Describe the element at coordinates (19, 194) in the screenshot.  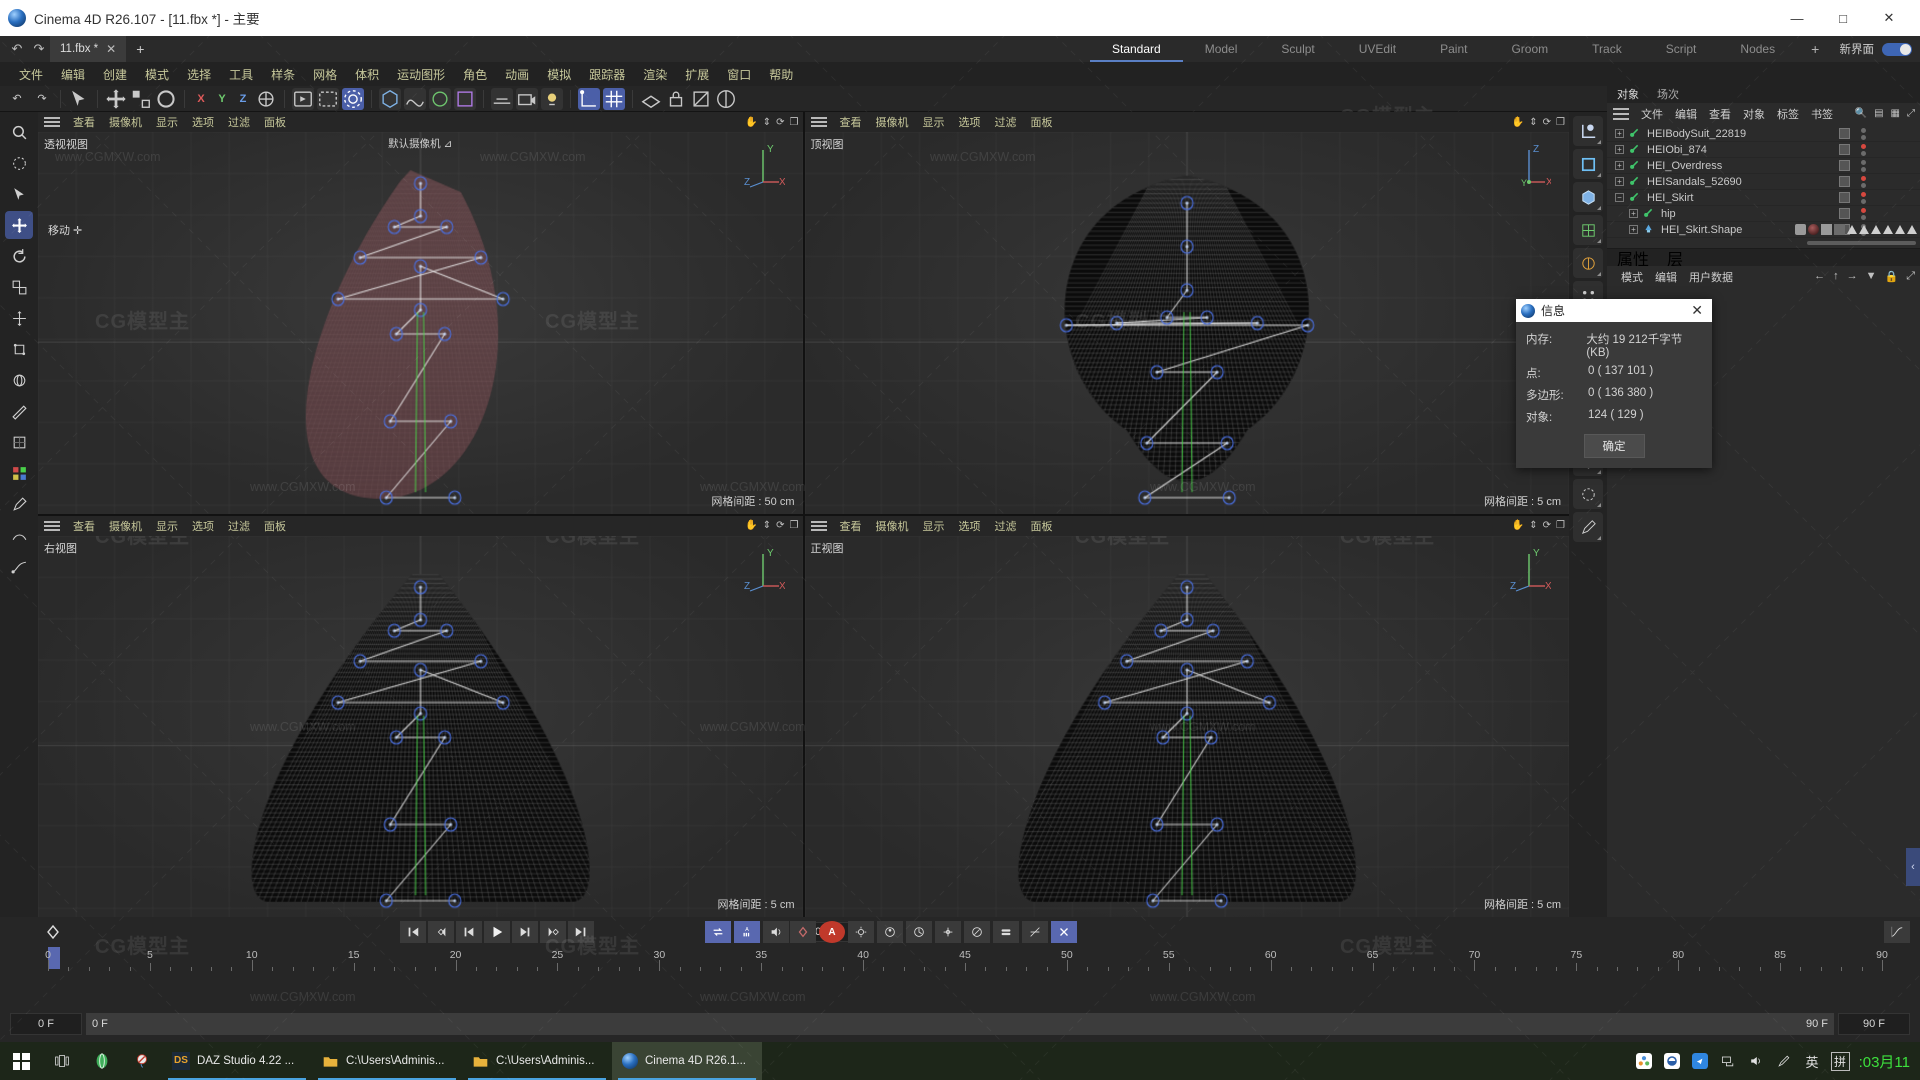
I see `select-modes-icon` at that location.